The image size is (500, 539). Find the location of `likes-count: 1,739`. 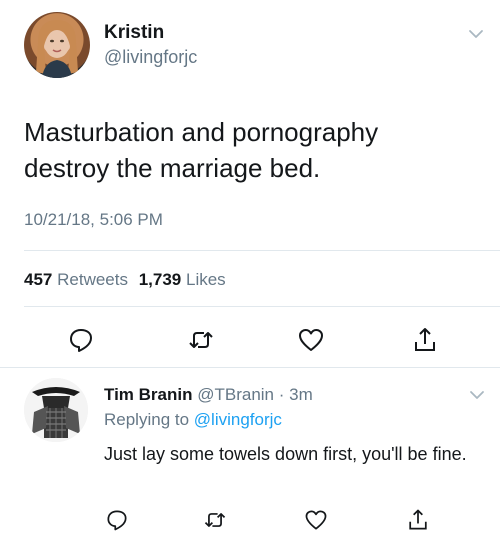

likes-count: 1,739 is located at coordinates (160, 279).